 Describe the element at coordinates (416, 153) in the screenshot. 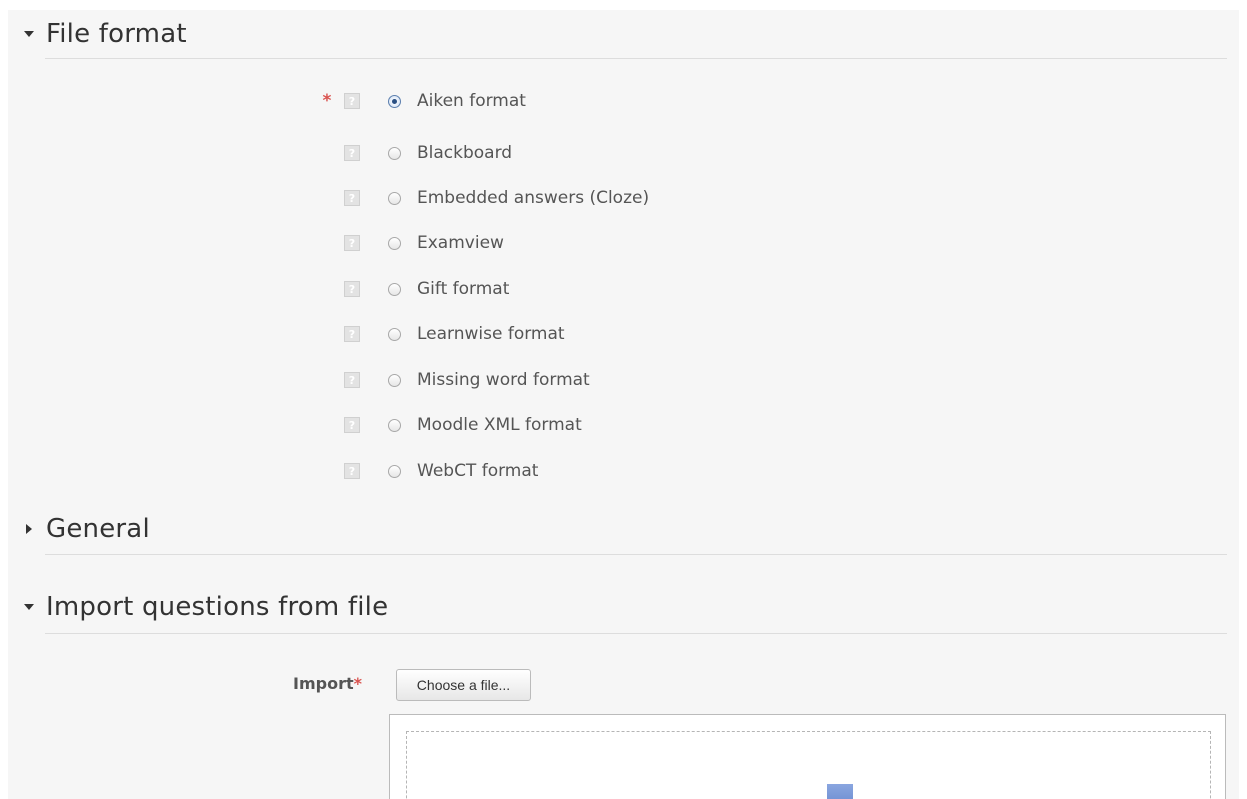

I see `radio-row-blackboard: ? Blackboard` at that location.